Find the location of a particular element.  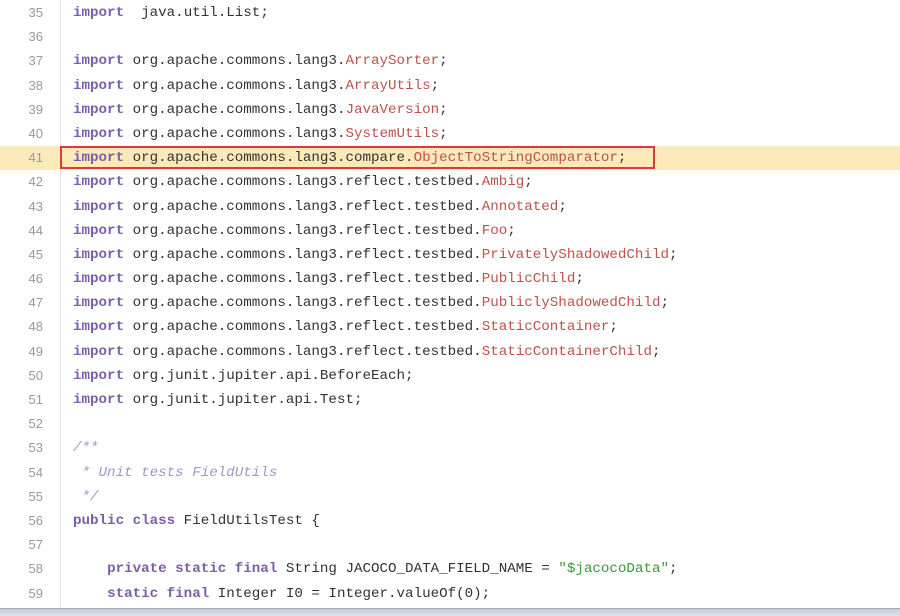

code-token: SystemUtils is located at coordinates (392, 133).